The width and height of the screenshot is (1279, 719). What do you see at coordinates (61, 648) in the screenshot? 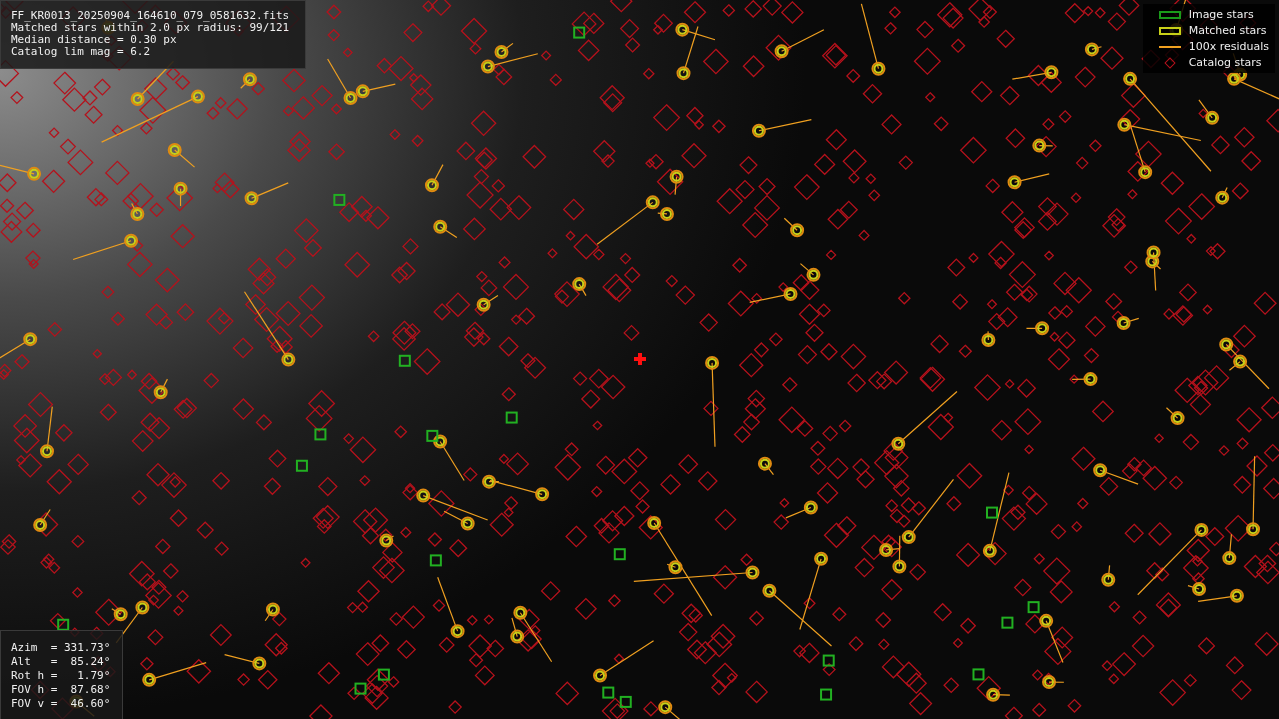
I see `pointing-text: Azim = 331.73°` at bounding box center [61, 648].